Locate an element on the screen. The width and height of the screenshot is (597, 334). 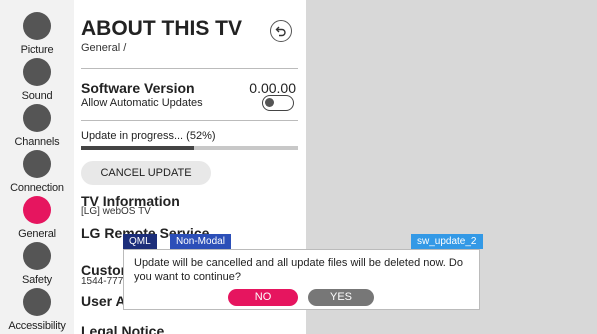
progress-label: Update in progress... (52%) is located at coordinates (148, 136).